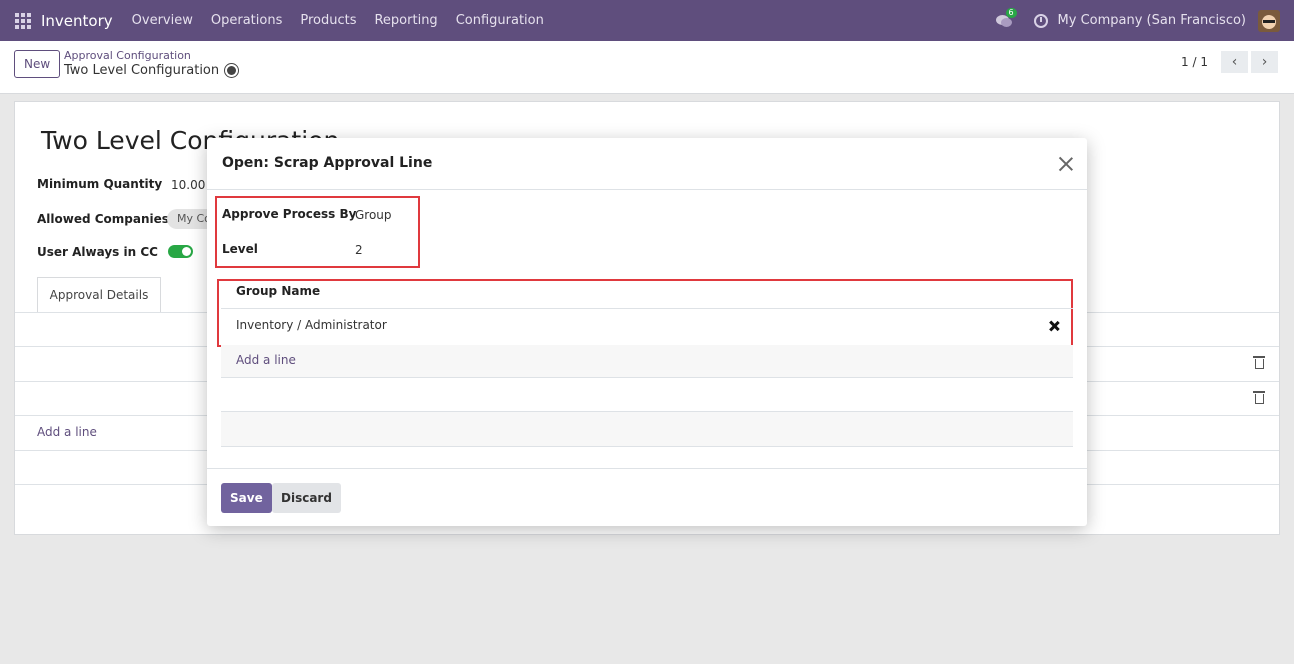 This screenshot has height=664, width=1294. I want to click on modal-title: Open: Scrap Approval Line, so click(327, 163).